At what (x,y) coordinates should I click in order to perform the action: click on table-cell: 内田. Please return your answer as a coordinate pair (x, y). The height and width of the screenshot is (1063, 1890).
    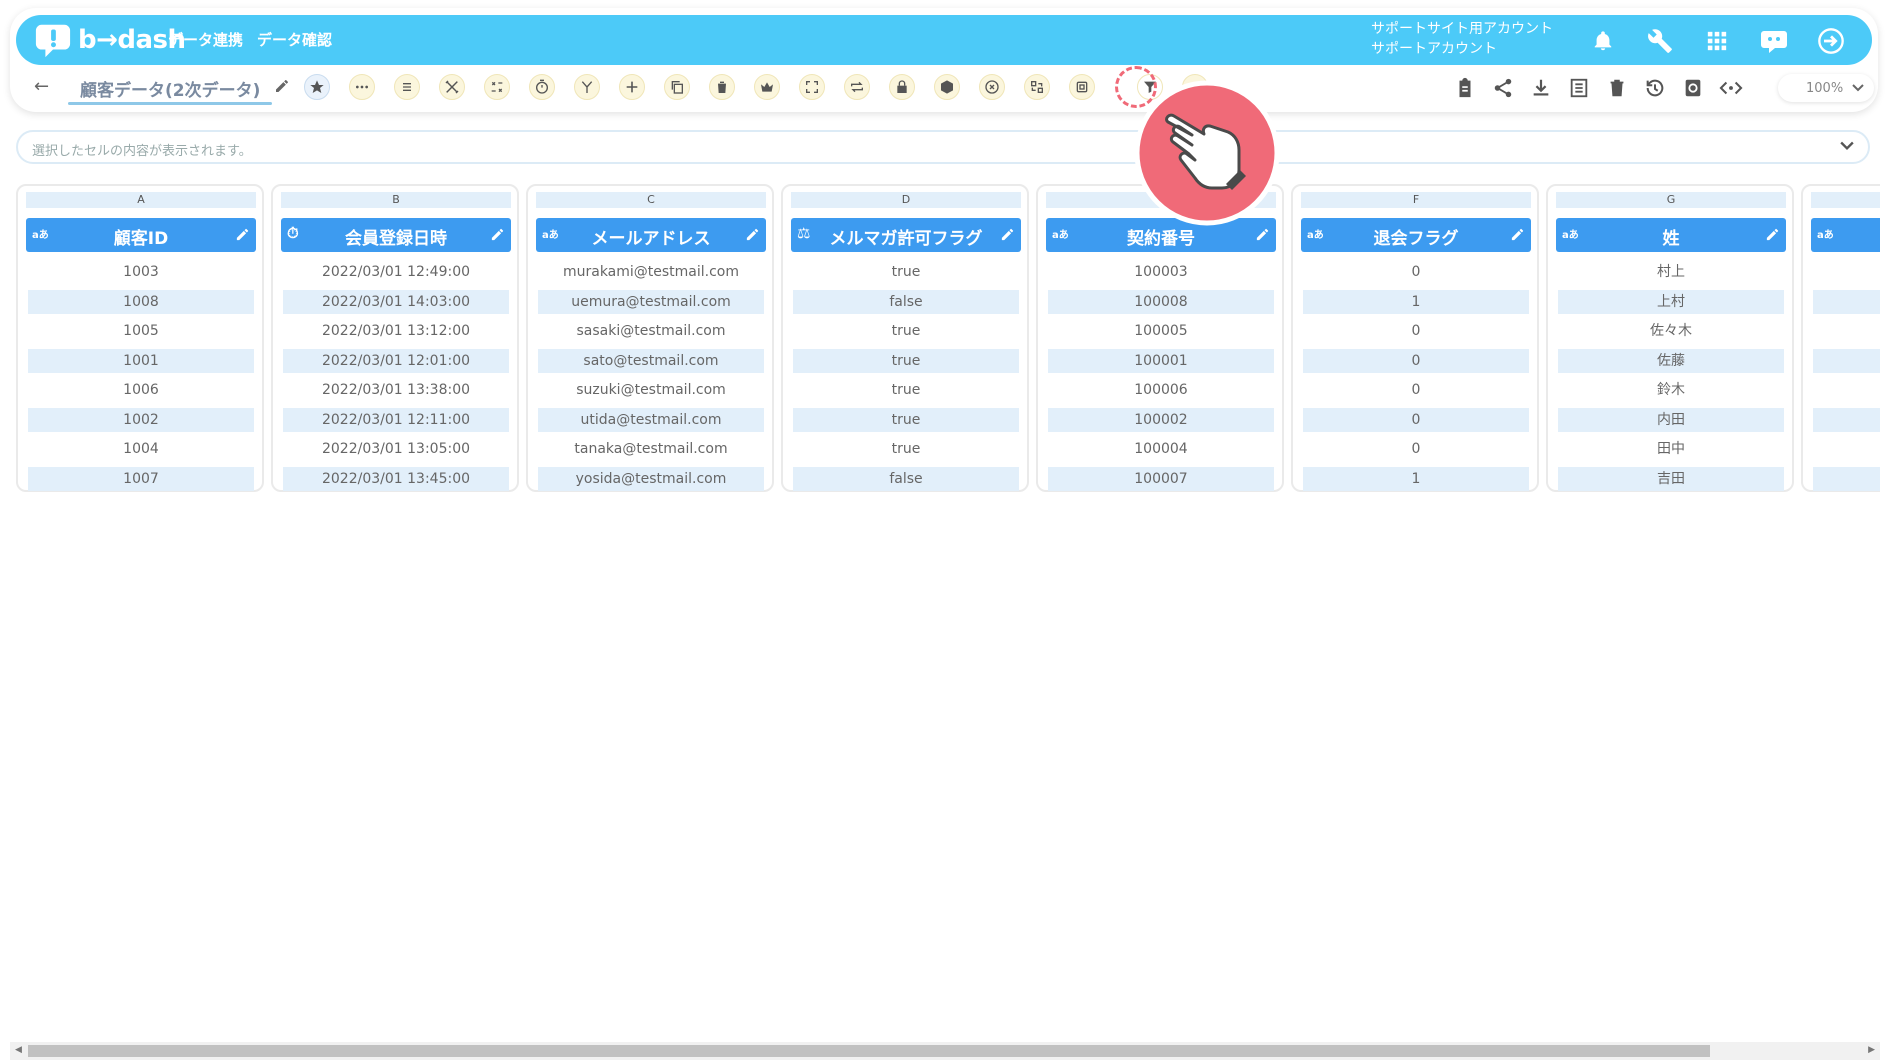
    Looking at the image, I should click on (1671, 420).